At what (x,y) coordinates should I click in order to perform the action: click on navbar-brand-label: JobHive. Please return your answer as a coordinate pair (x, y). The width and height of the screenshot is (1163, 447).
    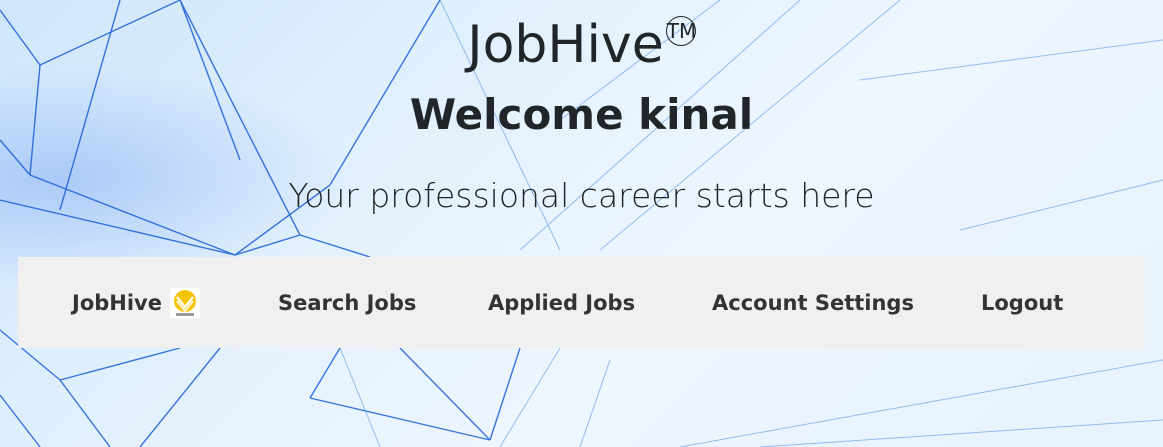
    Looking at the image, I should click on (117, 302).